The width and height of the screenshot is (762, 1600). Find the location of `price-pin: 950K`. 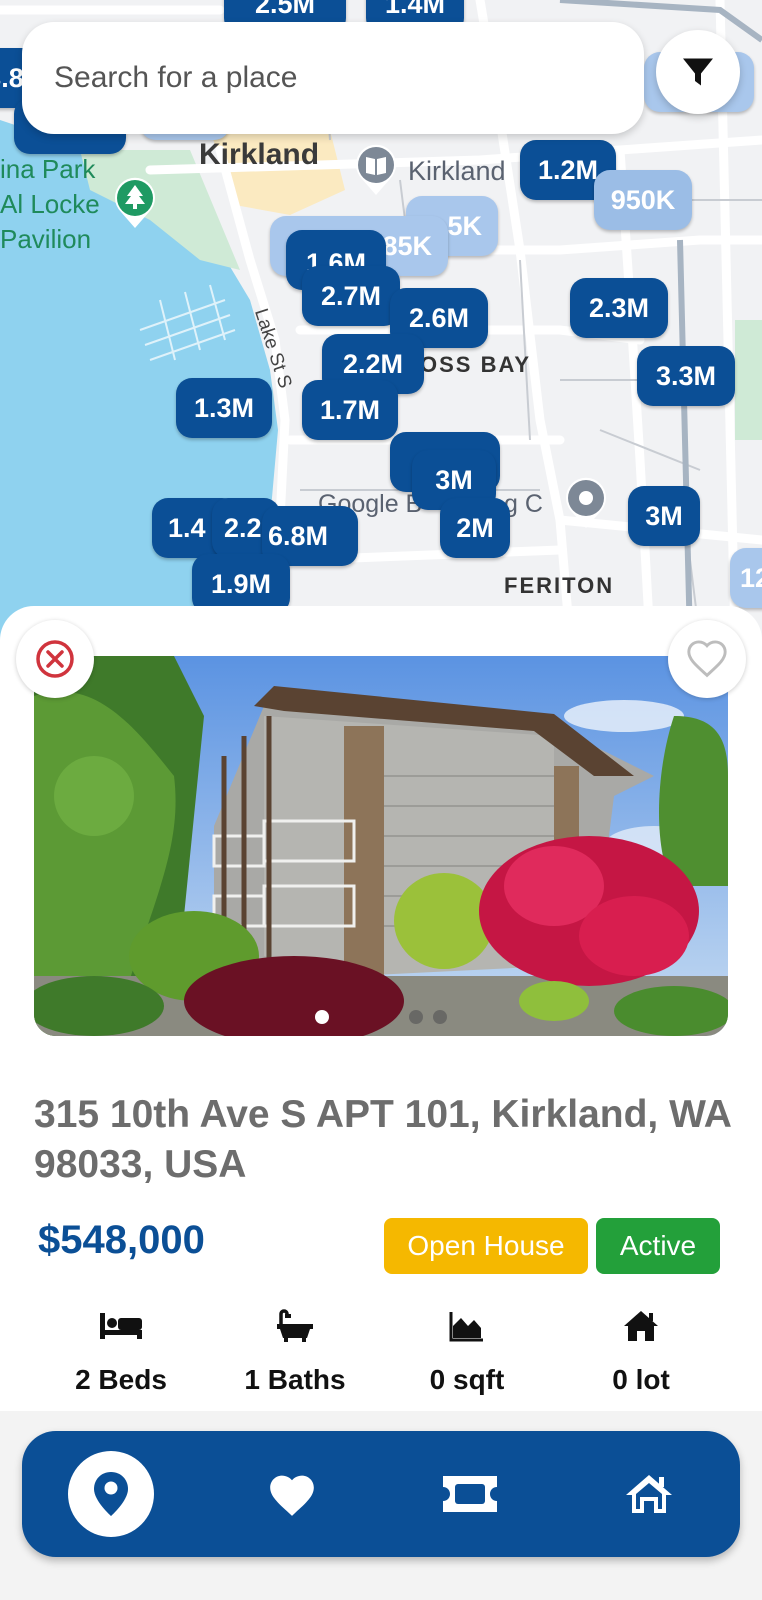

price-pin: 950K is located at coordinates (643, 200).